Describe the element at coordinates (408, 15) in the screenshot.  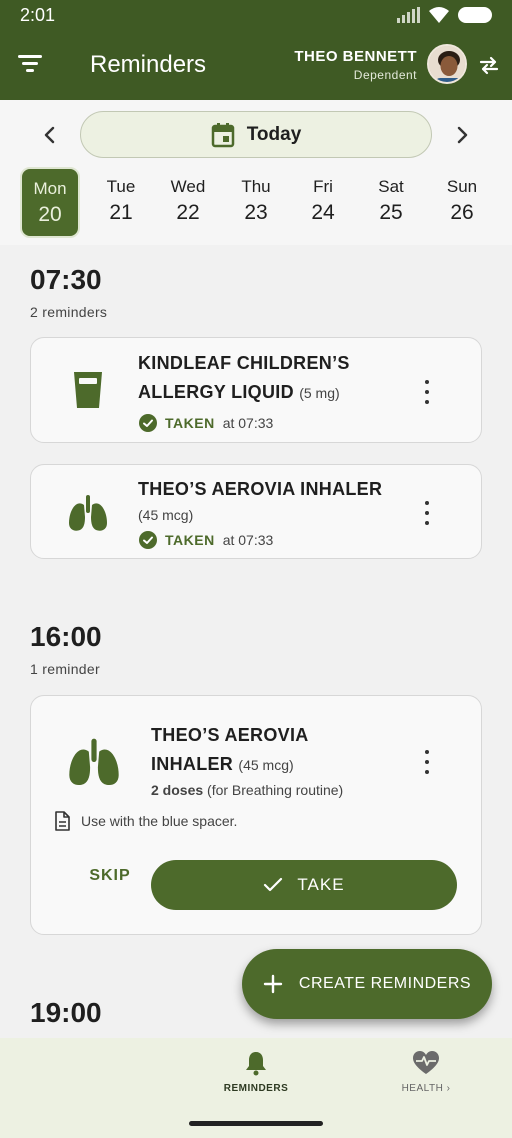
I see `signal-icon` at that location.